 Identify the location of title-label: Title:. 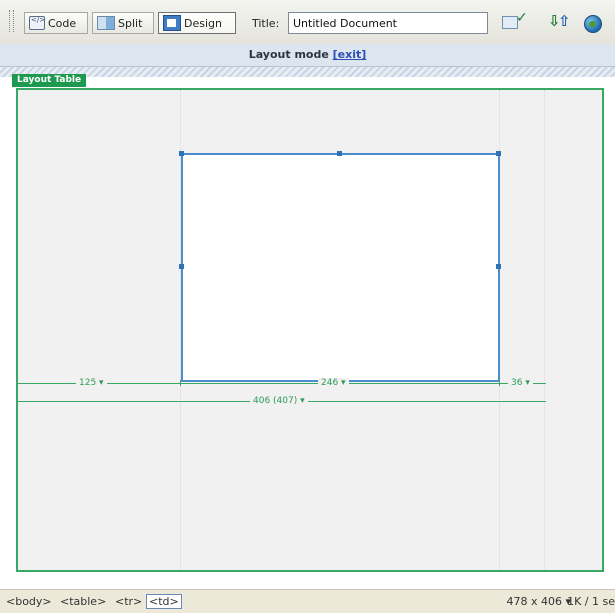
(266, 23).